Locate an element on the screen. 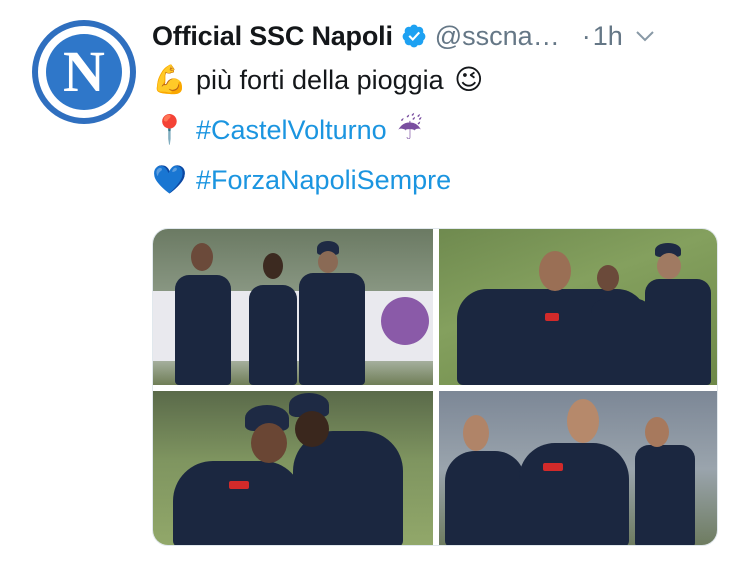  tweet-text: più forti della pioggia is located at coordinates (320, 80).